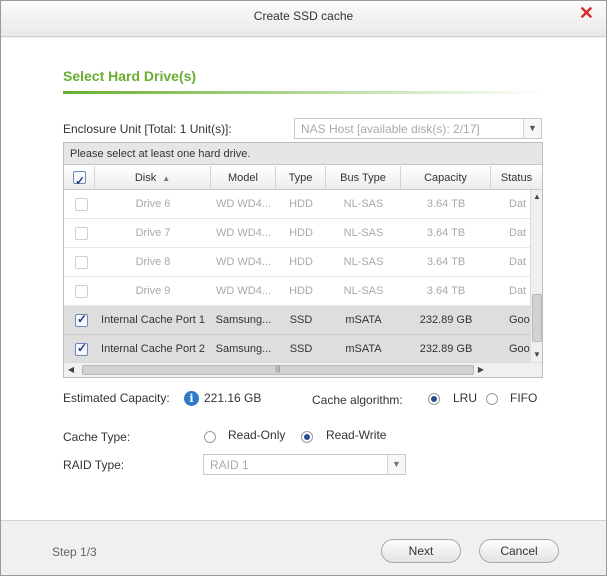 Image resolution: width=607 pixels, height=576 pixels. Describe the element at coordinates (153, 349) in the screenshot. I see `disk-cell: Internal Cache Port 2` at that location.